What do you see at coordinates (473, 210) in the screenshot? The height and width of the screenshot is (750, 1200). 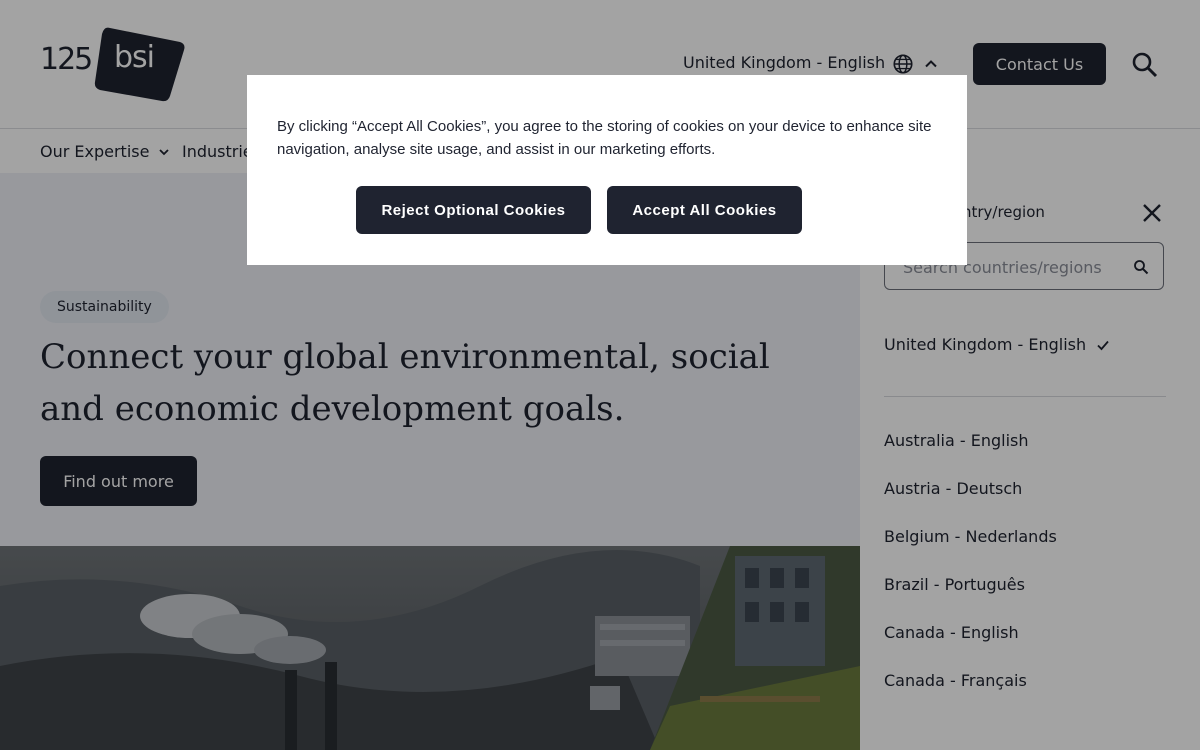 I see `reject-optional-cookies-button: Reject Optional Cookies` at bounding box center [473, 210].